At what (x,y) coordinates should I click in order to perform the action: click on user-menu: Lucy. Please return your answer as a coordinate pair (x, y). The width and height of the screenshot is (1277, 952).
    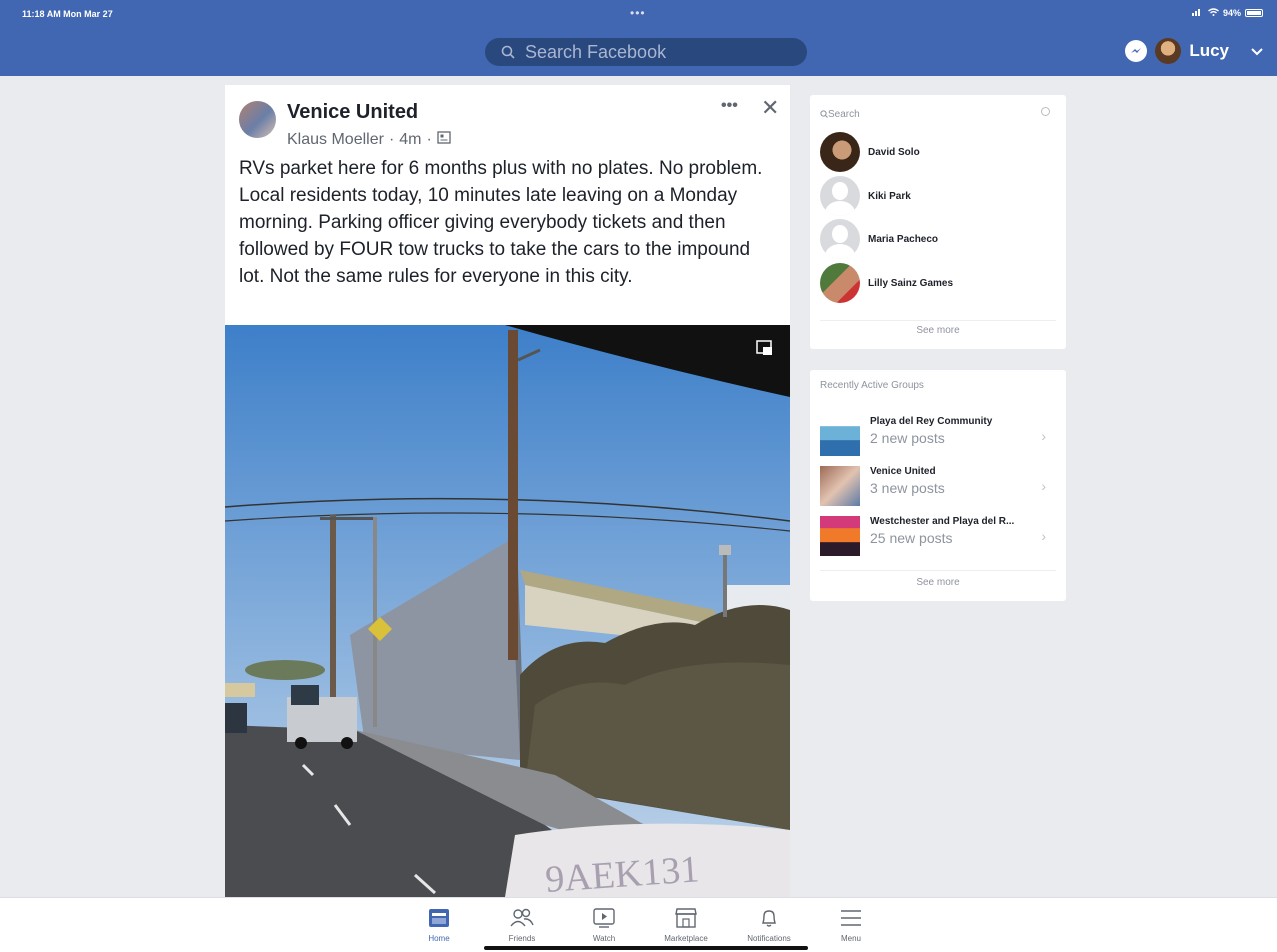
    Looking at the image, I should click on (1194, 51).